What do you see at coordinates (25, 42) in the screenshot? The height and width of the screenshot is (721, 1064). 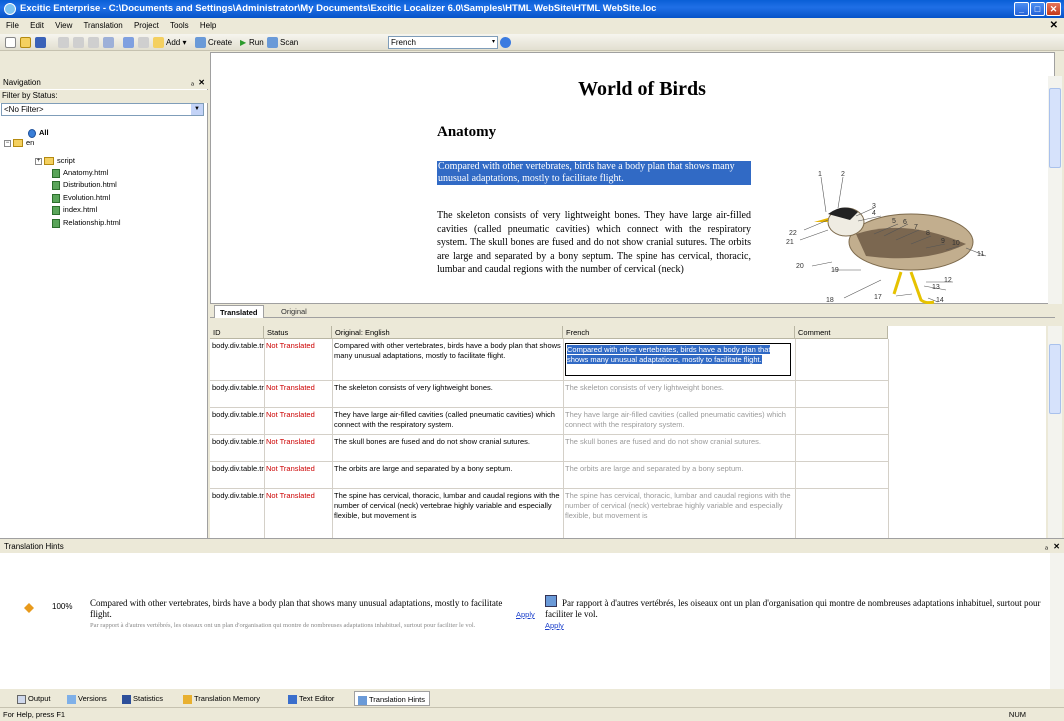 I see `open-icon` at bounding box center [25, 42].